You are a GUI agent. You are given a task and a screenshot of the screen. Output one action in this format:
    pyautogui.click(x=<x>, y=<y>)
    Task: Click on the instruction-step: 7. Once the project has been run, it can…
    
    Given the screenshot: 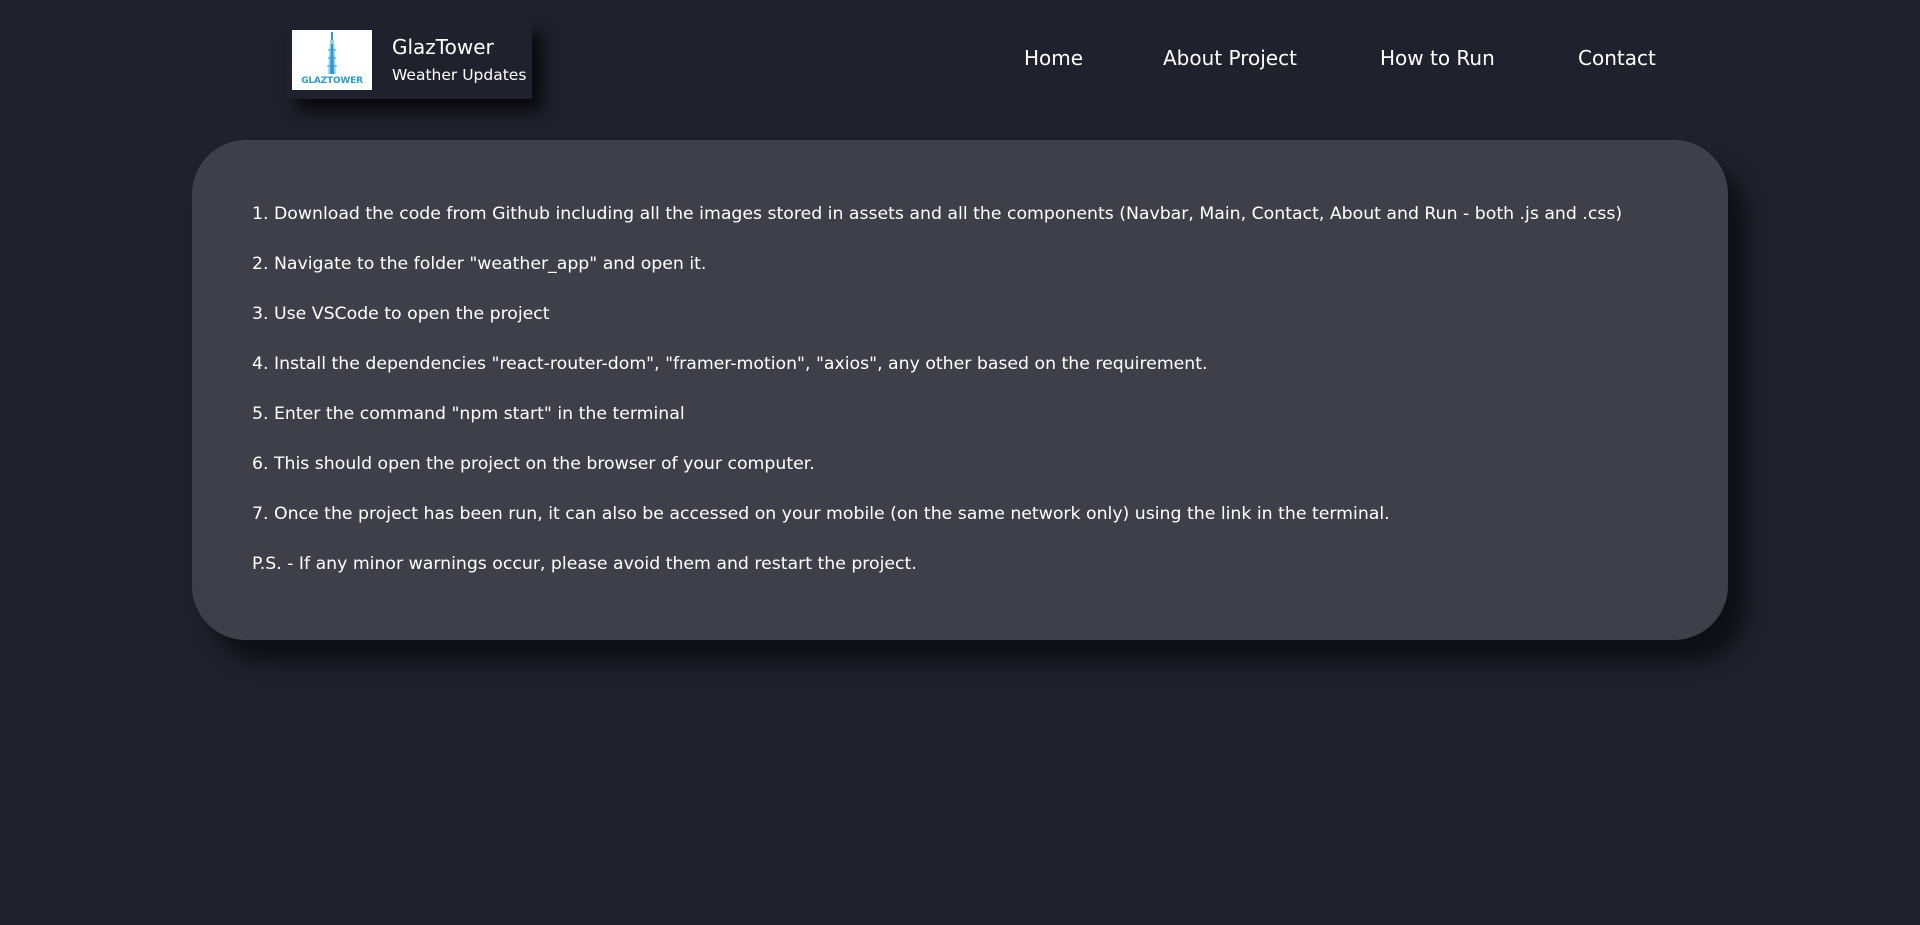 What is the action you would take?
    pyautogui.click(x=821, y=514)
    